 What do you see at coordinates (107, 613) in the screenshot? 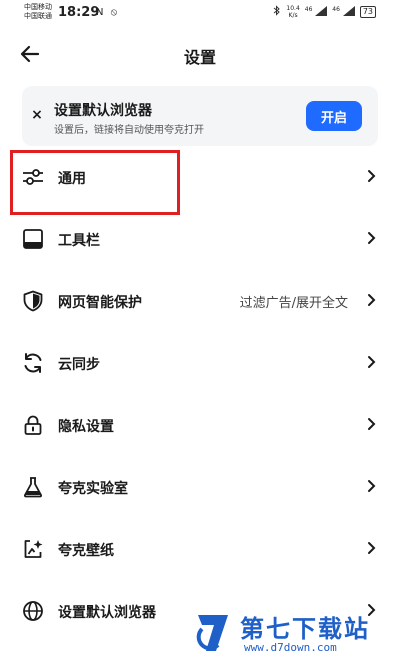
I see `menu-label: 设置默认浏览器` at bounding box center [107, 613].